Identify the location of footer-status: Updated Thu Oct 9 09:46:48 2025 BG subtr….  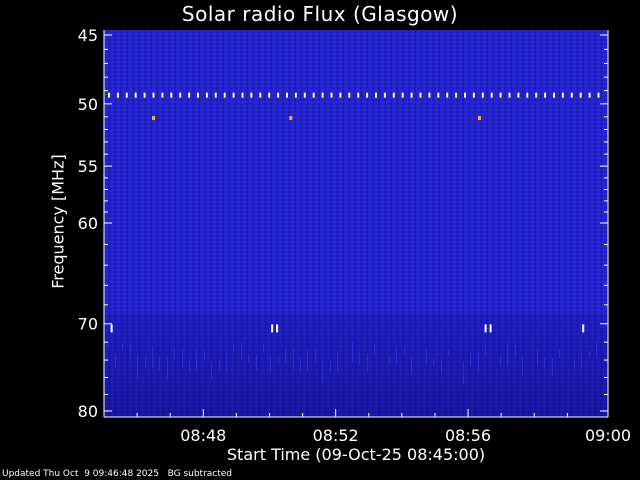
(117, 474).